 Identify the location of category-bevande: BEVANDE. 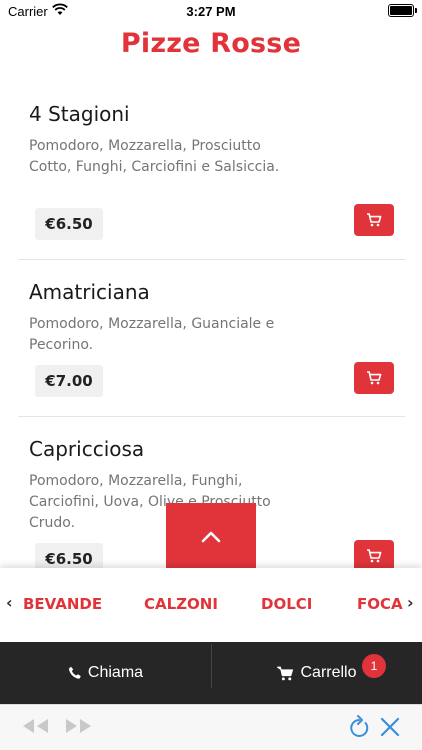
(62, 604).